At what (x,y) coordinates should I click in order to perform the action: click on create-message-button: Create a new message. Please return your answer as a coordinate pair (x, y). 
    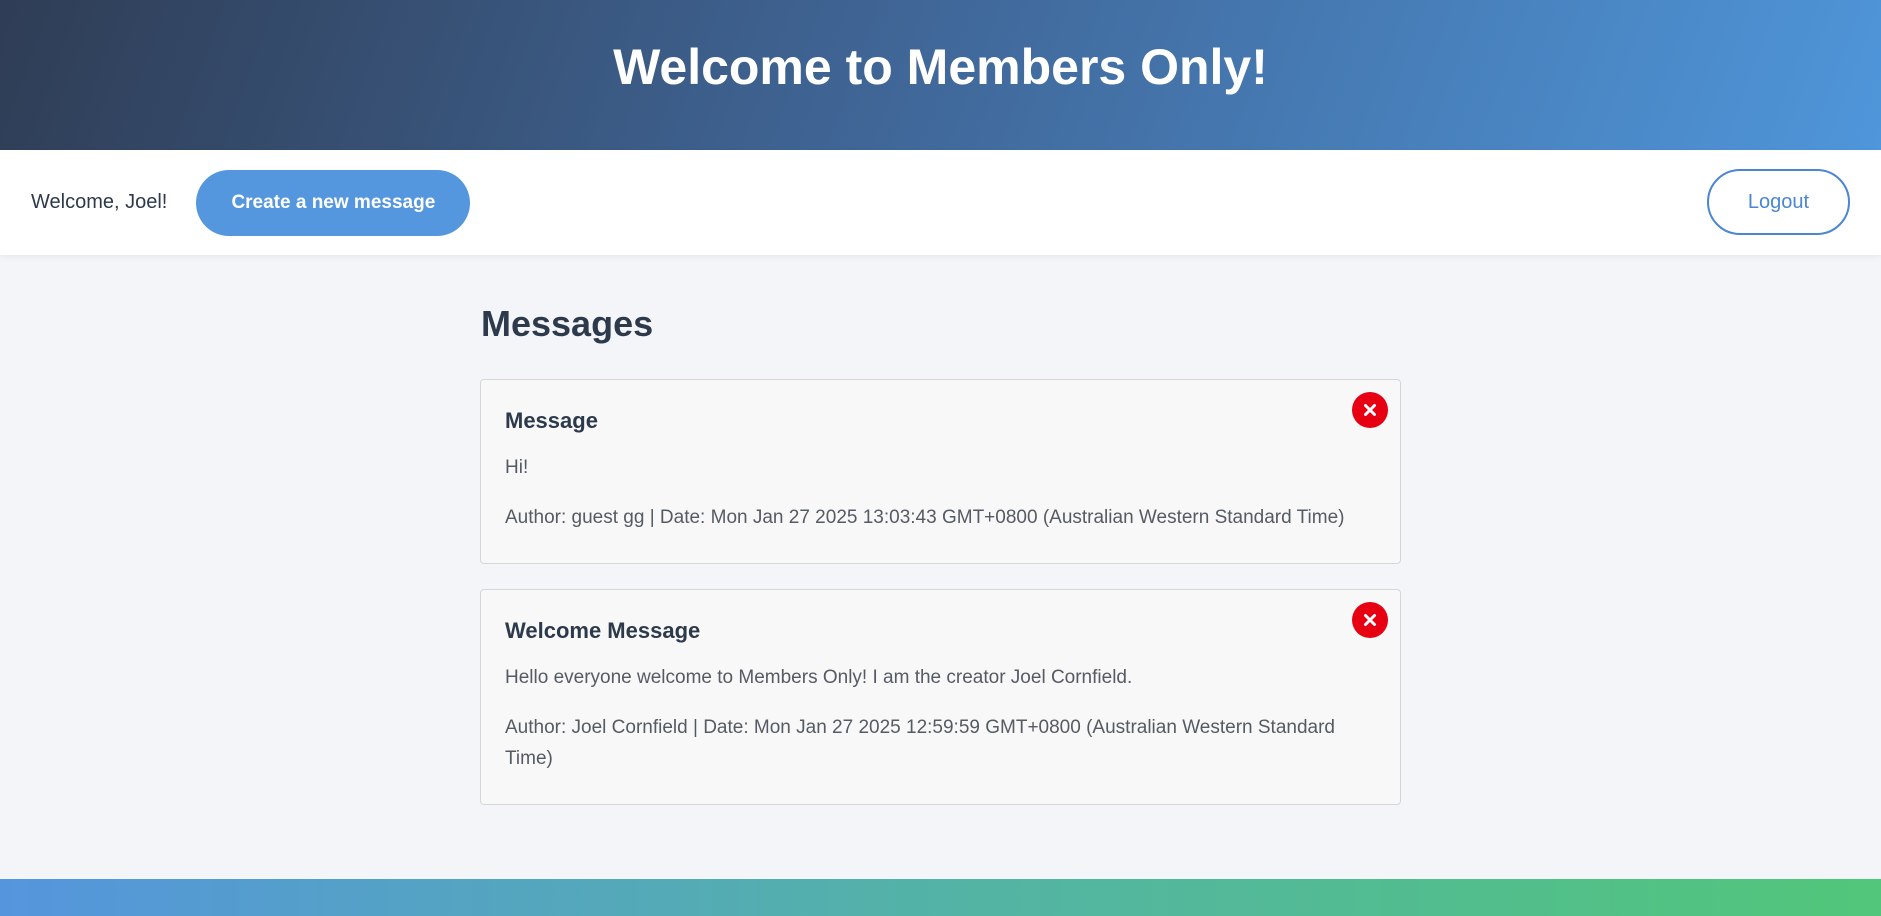
    Looking at the image, I should click on (333, 202).